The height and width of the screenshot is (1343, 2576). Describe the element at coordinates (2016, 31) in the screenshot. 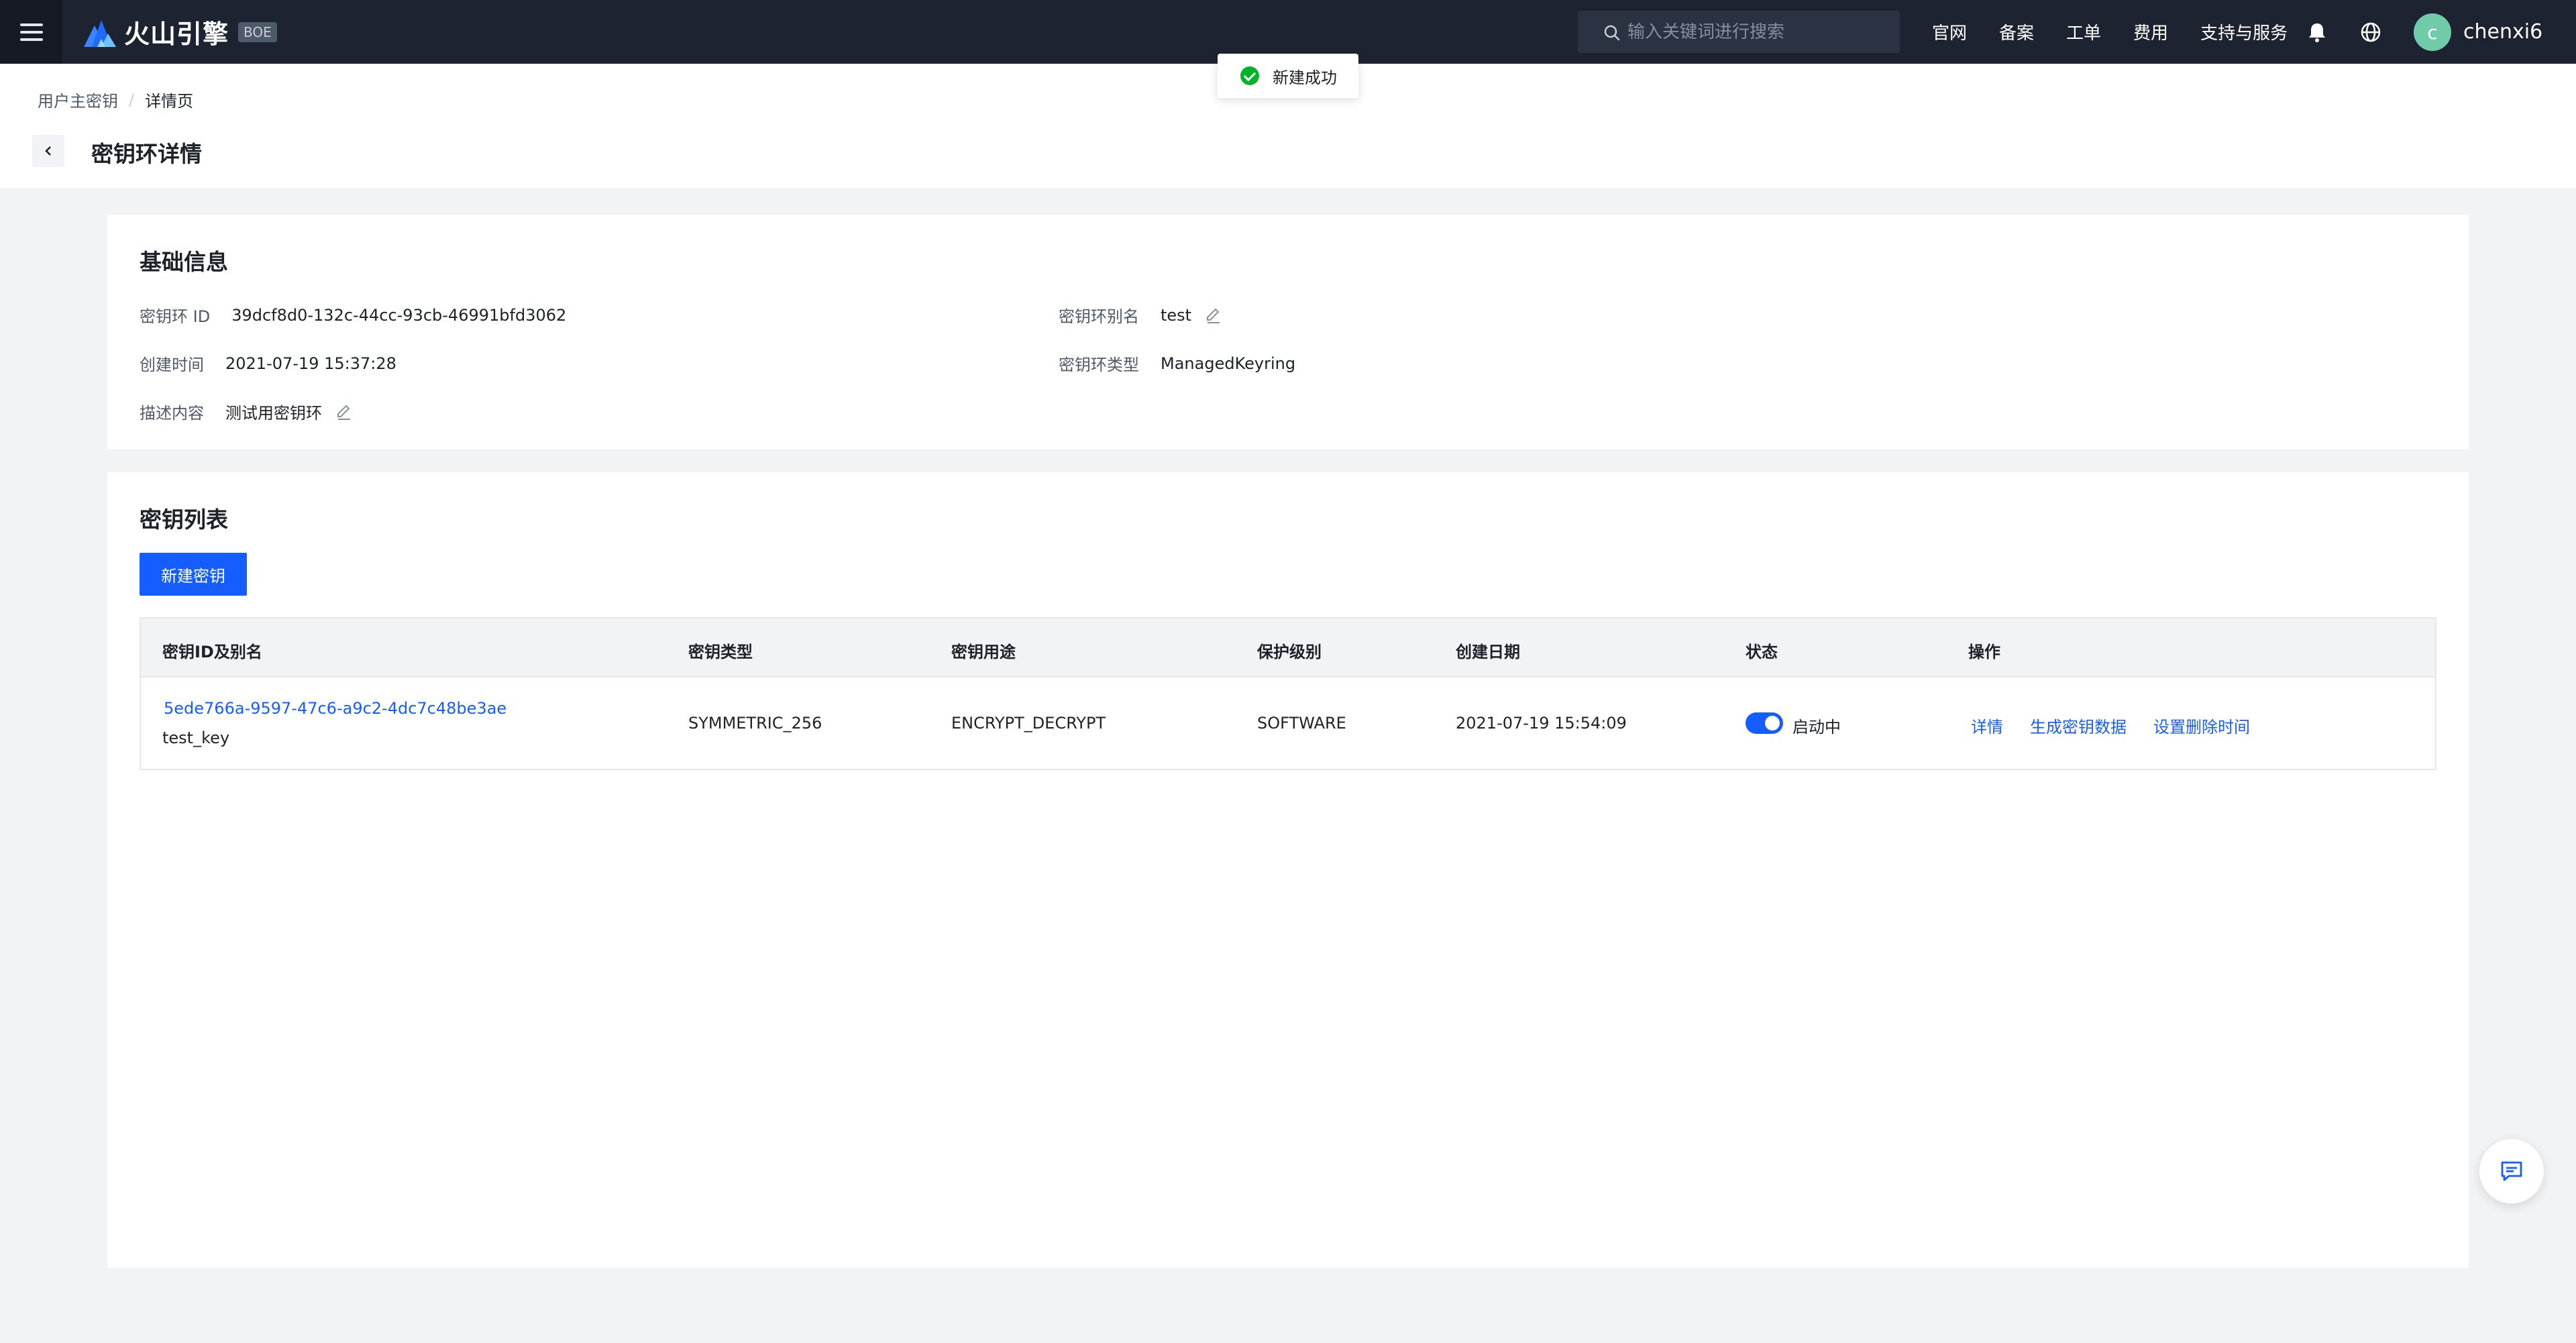

I see `nav-filing: 备案` at that location.